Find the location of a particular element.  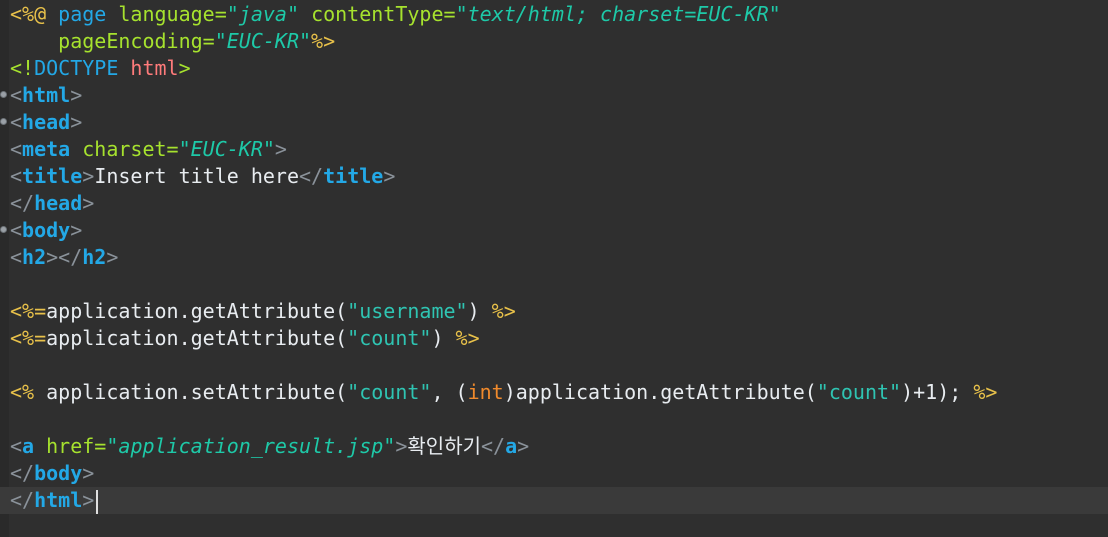

code-line: <body> is located at coordinates (554, 230).